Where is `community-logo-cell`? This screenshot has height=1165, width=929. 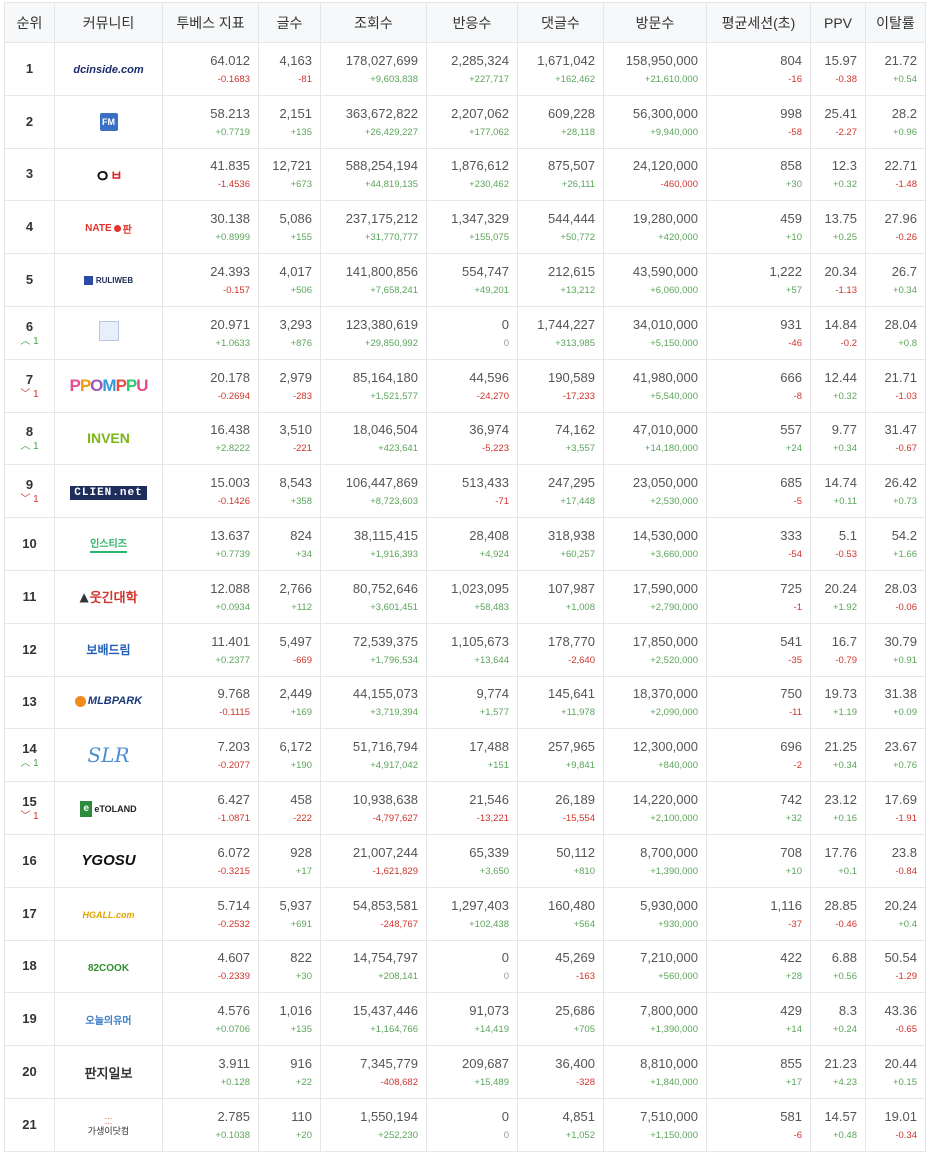 community-logo-cell is located at coordinates (108, 332).